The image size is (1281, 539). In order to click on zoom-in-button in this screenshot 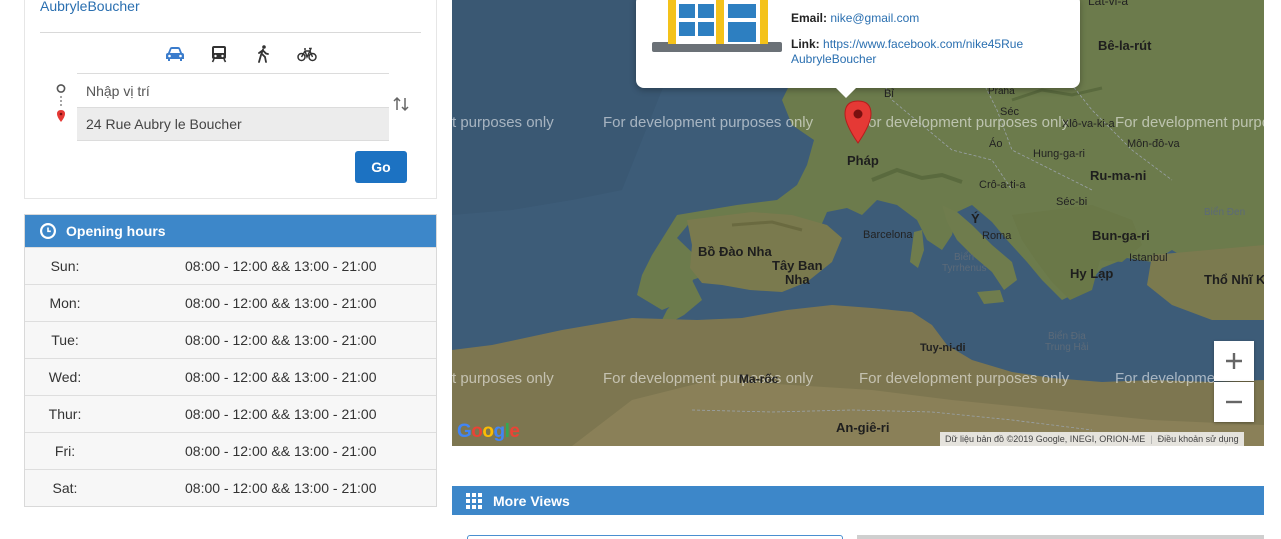, I will do `click(1234, 361)`.